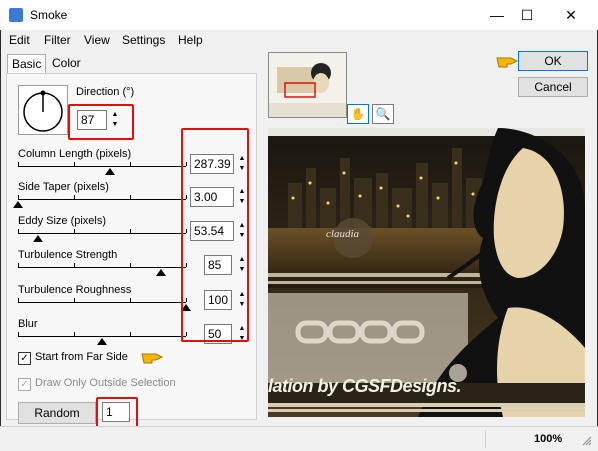 This screenshot has width=598, height=451. Describe the element at coordinates (66, 63) in the screenshot. I see `tab-color: Color` at that location.